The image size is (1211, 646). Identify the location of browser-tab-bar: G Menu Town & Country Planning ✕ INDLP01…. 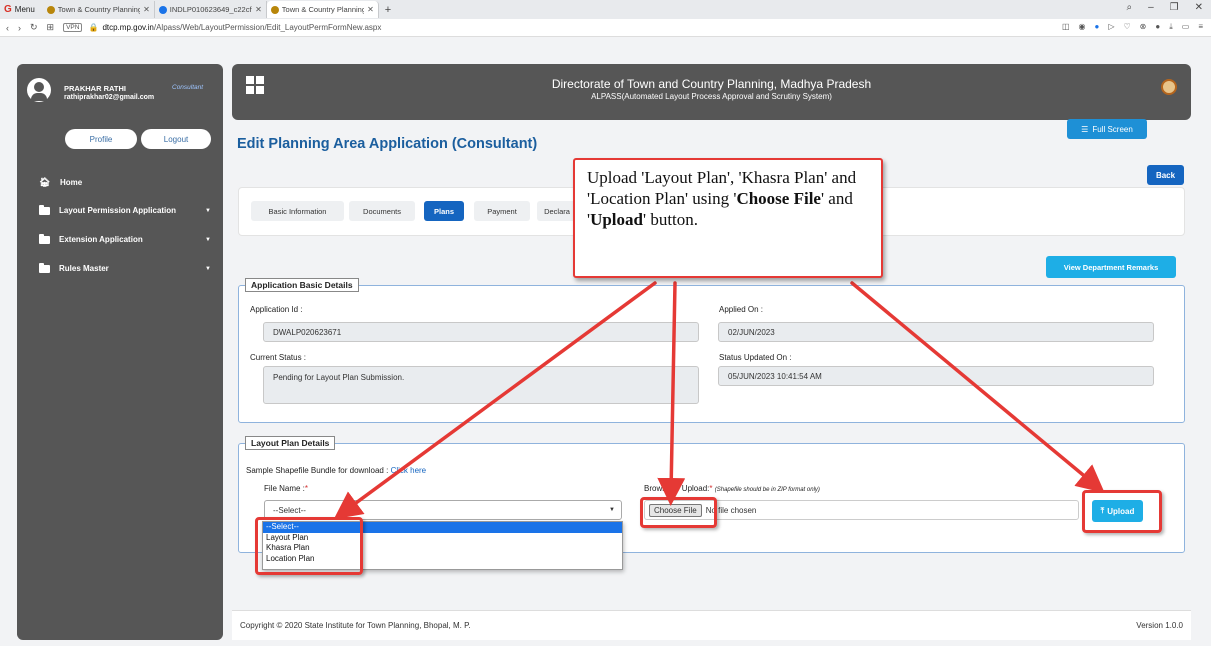
(605, 9).